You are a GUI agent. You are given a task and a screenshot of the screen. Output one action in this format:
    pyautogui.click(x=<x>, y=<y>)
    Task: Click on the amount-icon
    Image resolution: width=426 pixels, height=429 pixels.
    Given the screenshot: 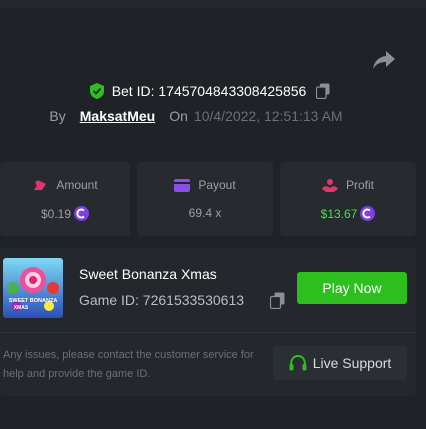 What is the action you would take?
    pyautogui.click(x=40, y=185)
    